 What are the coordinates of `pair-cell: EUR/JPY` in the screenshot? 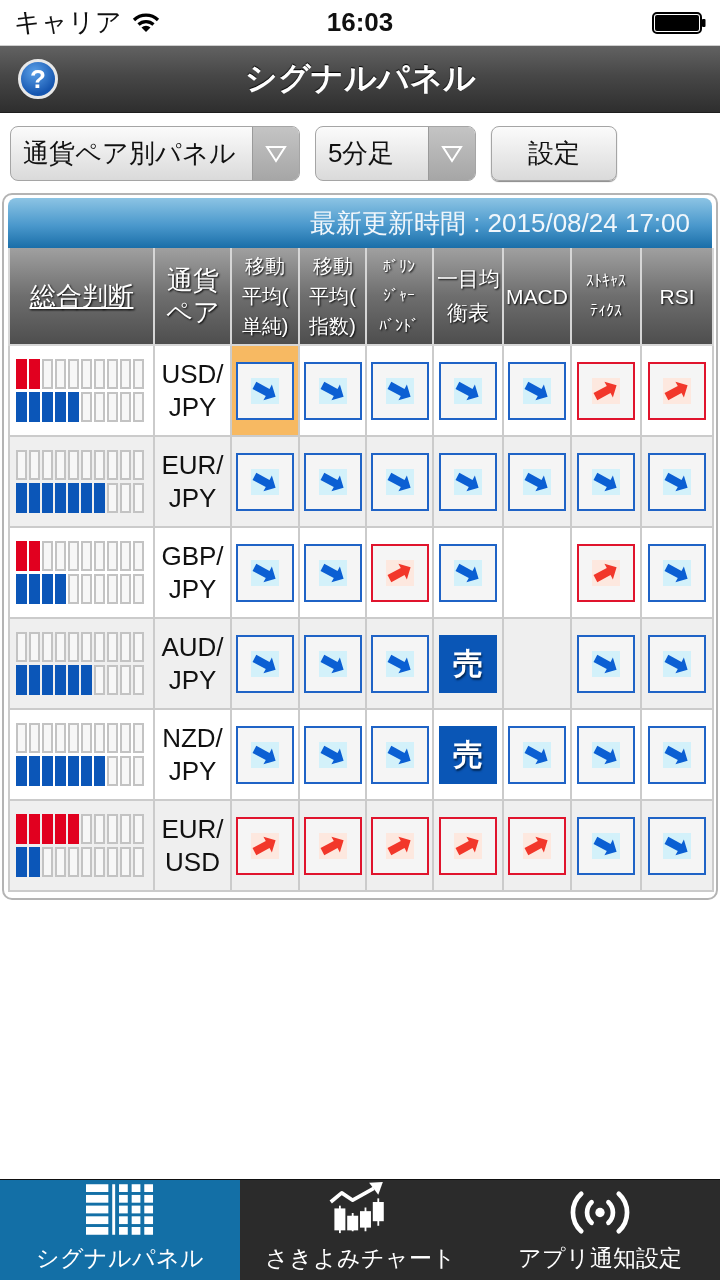 It's located at (192, 481).